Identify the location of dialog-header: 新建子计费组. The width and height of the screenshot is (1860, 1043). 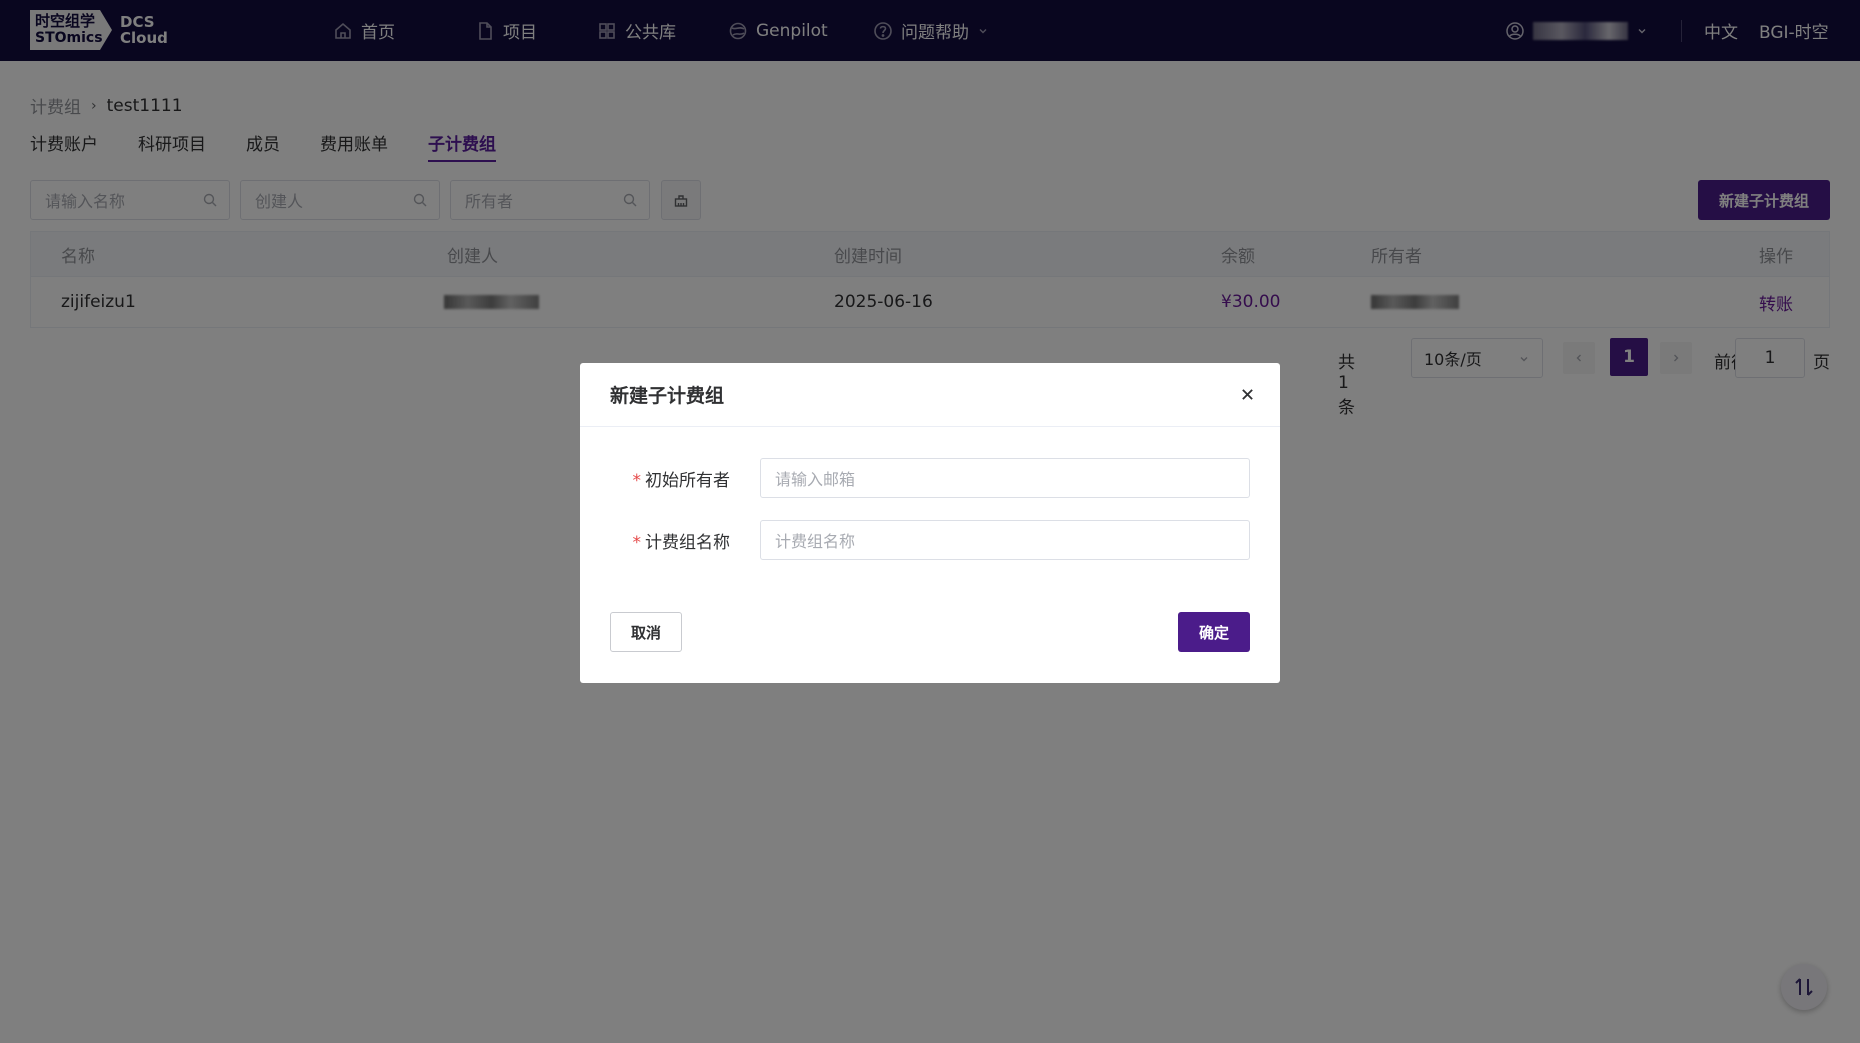
(930, 395).